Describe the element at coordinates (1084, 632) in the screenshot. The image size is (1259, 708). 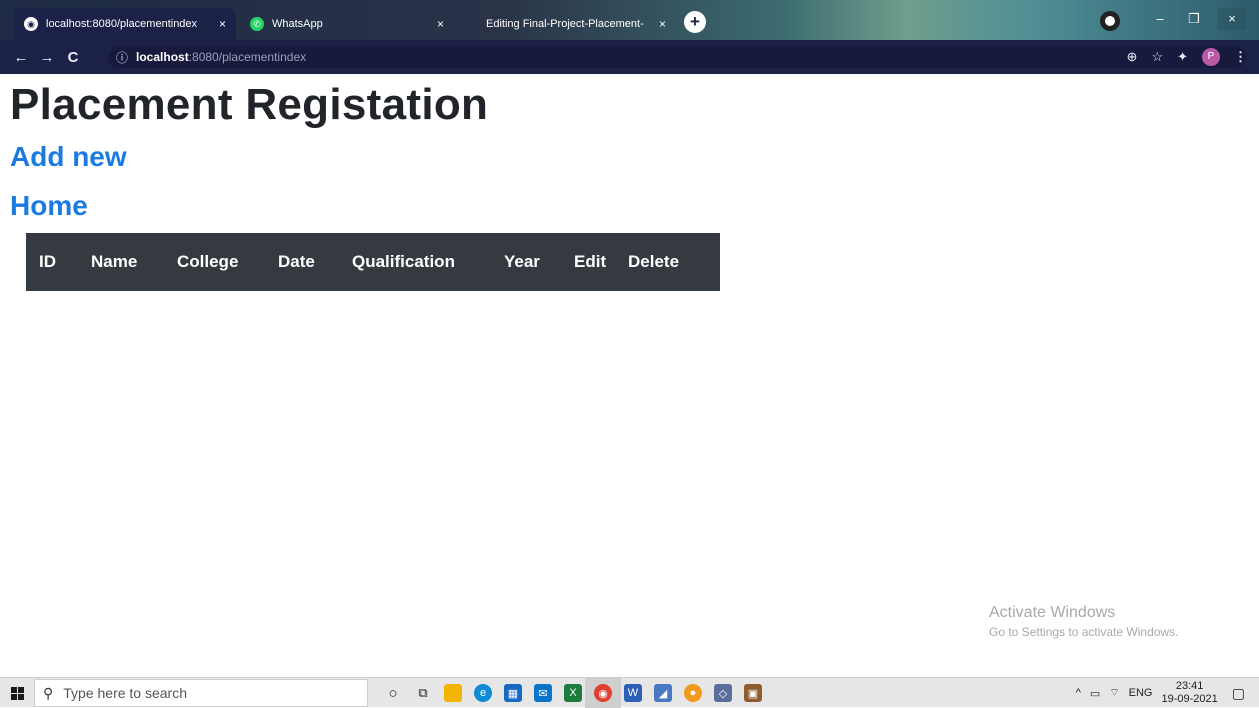
I see `watermark-subtitle: Go to Settings to activate Windows.` at that location.